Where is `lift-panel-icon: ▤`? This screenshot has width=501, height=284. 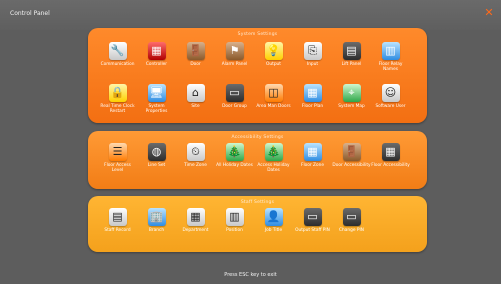 lift-panel-icon: ▤ is located at coordinates (351, 51).